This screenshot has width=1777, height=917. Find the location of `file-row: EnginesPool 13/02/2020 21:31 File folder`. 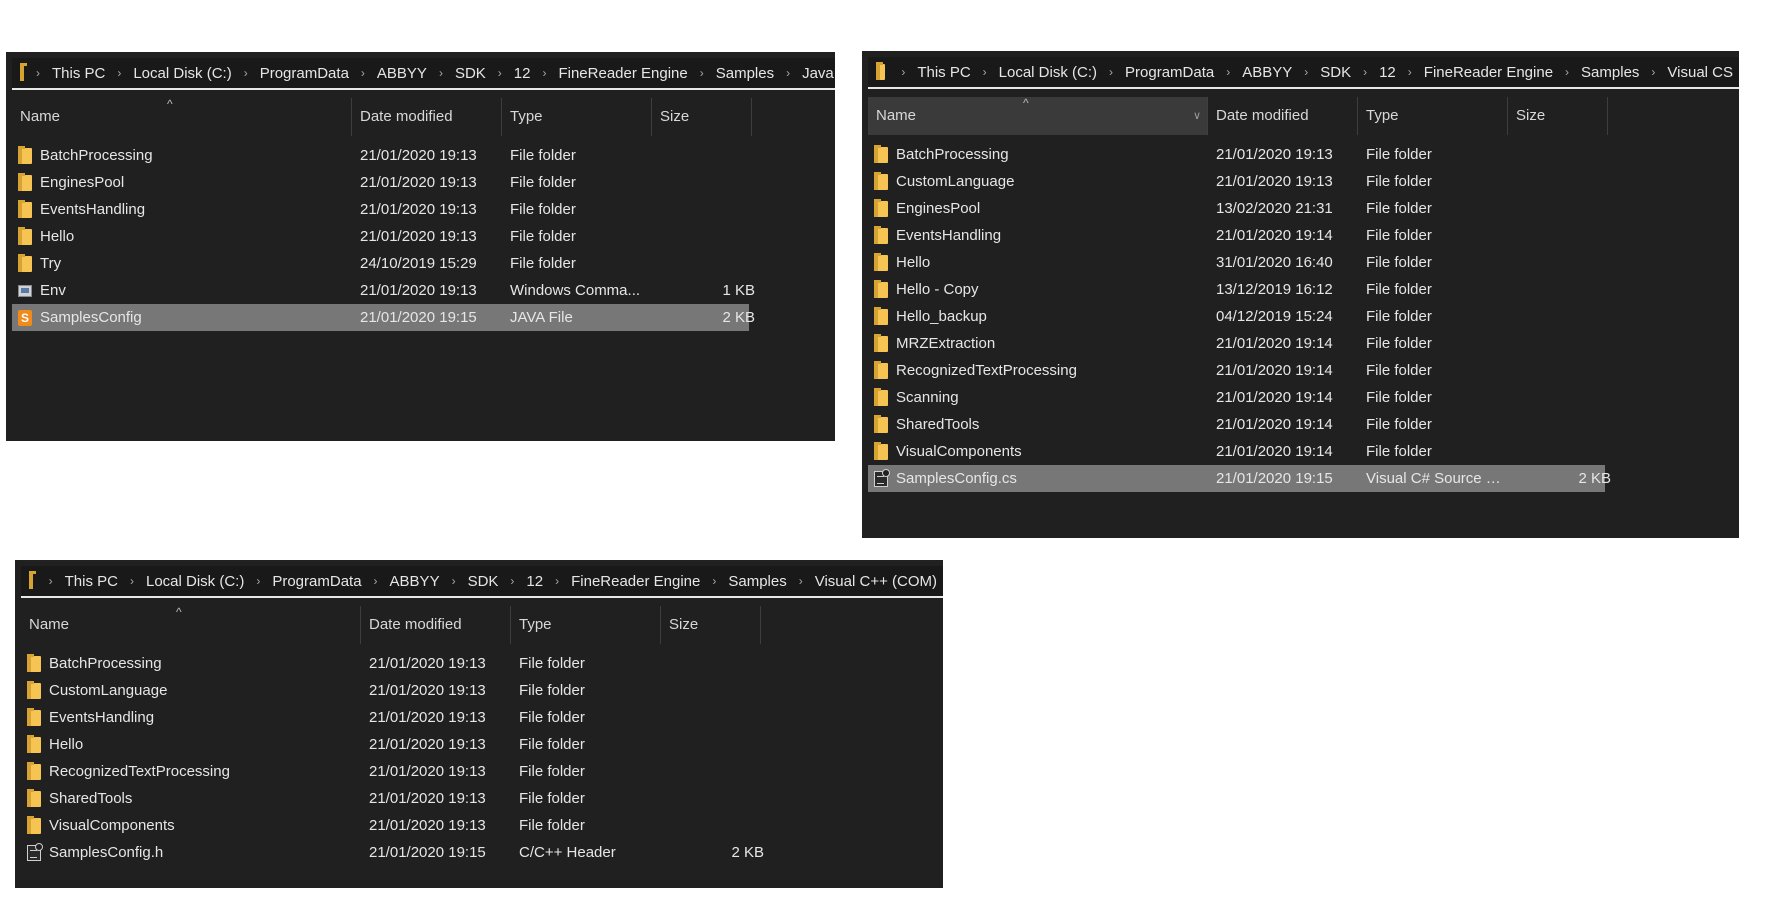

file-row: EnginesPool 13/02/2020 21:31 File folder is located at coordinates (1236, 208).